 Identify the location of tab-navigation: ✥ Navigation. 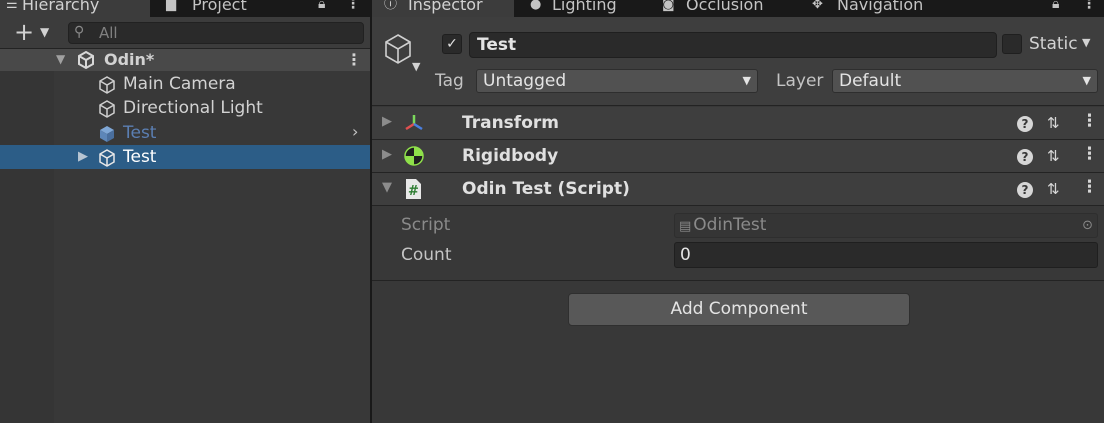
(867, 8).